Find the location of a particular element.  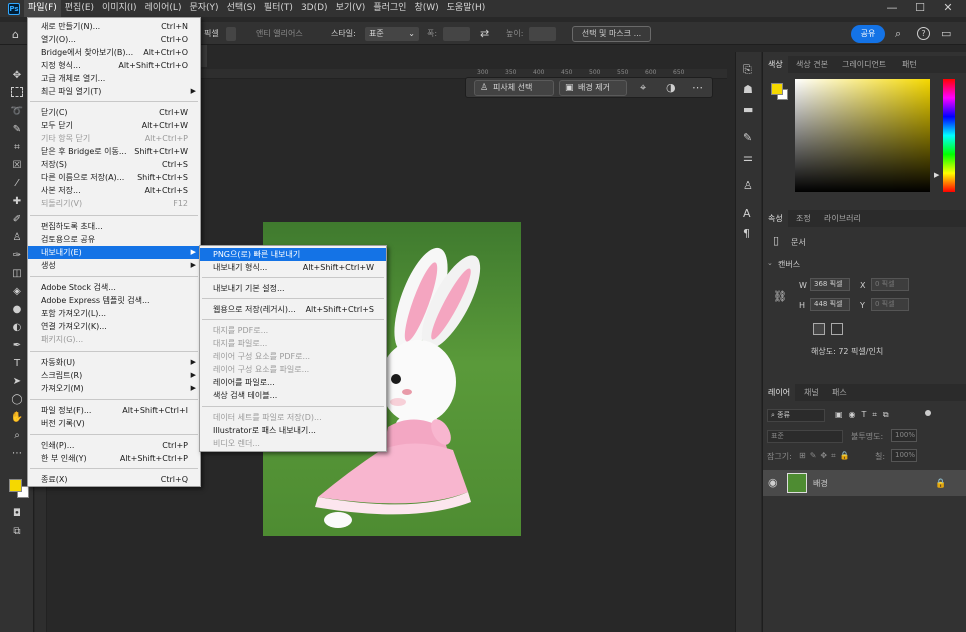

portrait-orientation-icon is located at coordinates (819, 329).